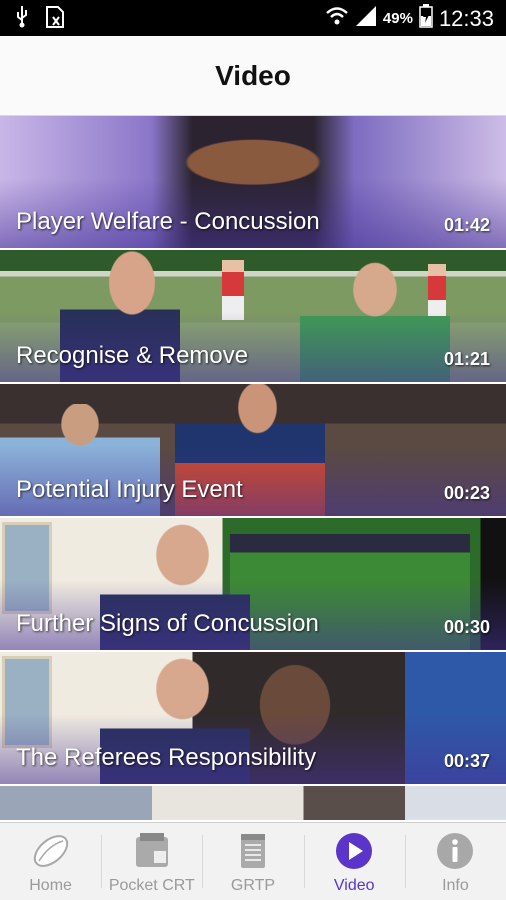 This screenshot has width=506, height=900. I want to click on video-title: Potential Injury Event, so click(129, 489).